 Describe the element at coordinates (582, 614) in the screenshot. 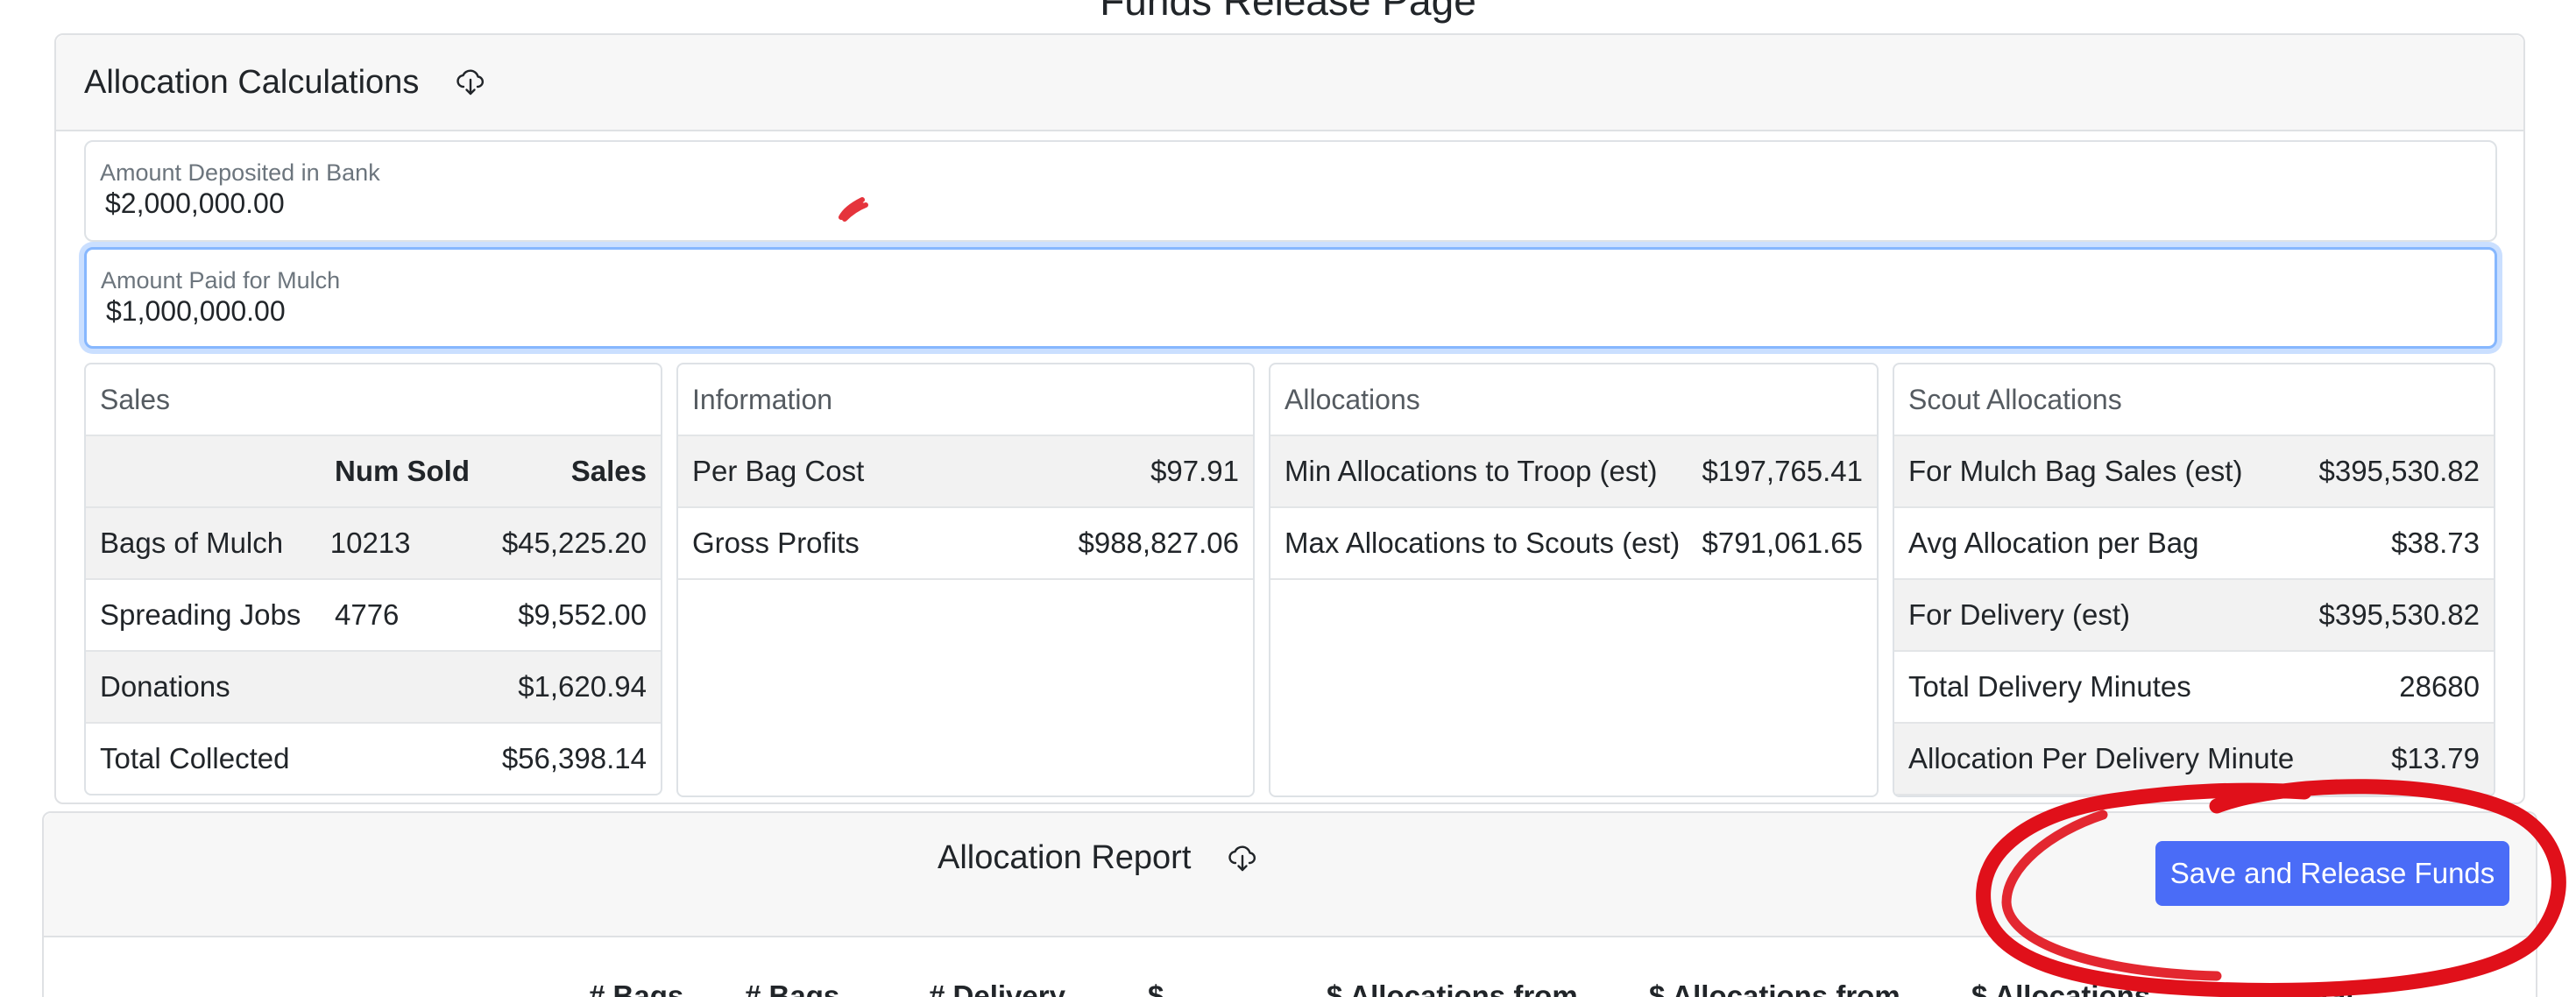

I see `row-amount: $9,552.00` at that location.